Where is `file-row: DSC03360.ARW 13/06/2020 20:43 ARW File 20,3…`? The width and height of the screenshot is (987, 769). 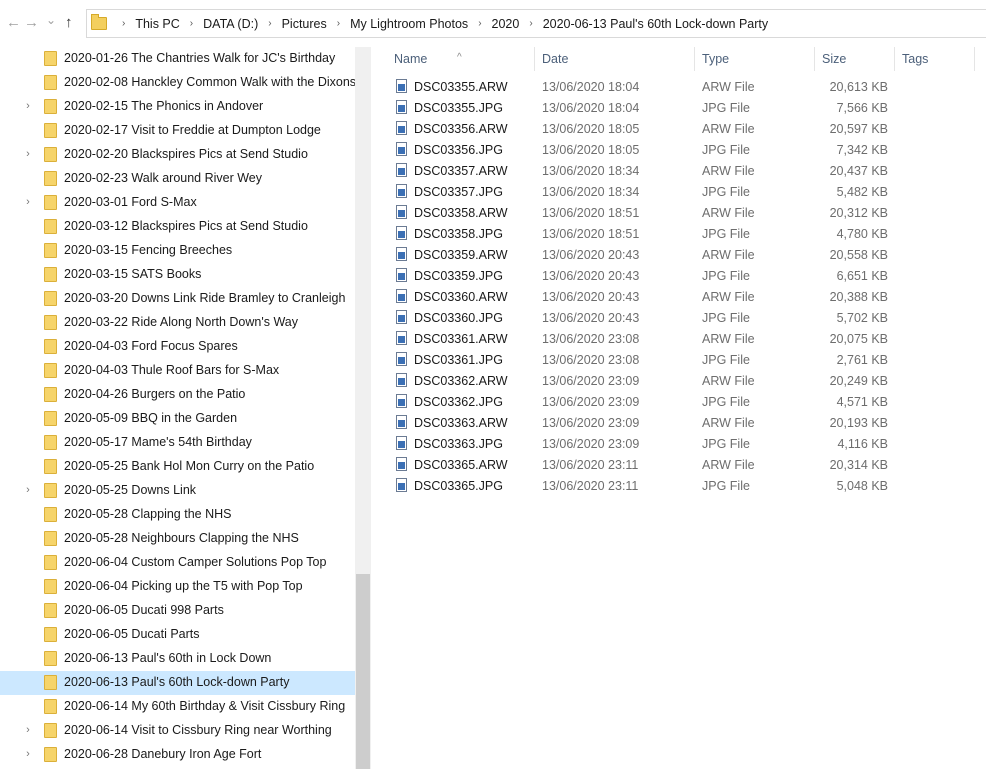
file-row: DSC03360.ARW 13/06/2020 20:43 ARW File 20,3… is located at coordinates (683, 297).